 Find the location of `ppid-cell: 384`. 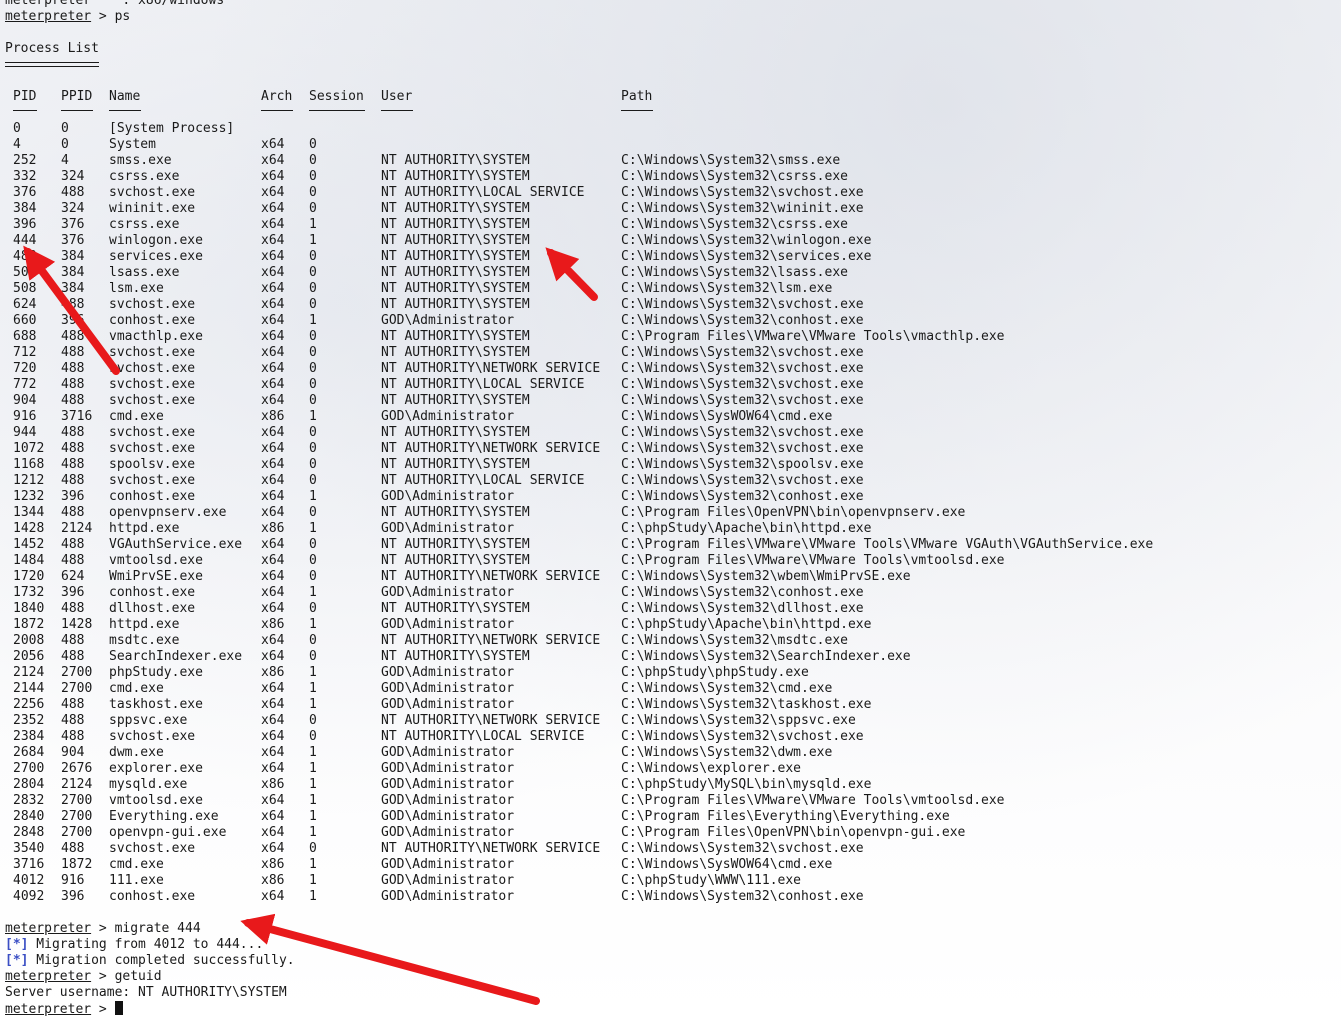

ppid-cell: 384 is located at coordinates (73, 272).